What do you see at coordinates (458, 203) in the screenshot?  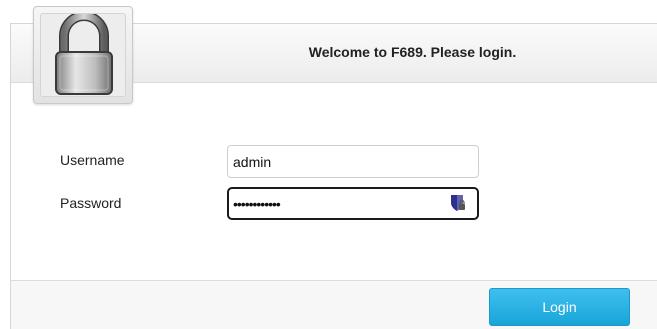 I see `password-manager-icon` at bounding box center [458, 203].